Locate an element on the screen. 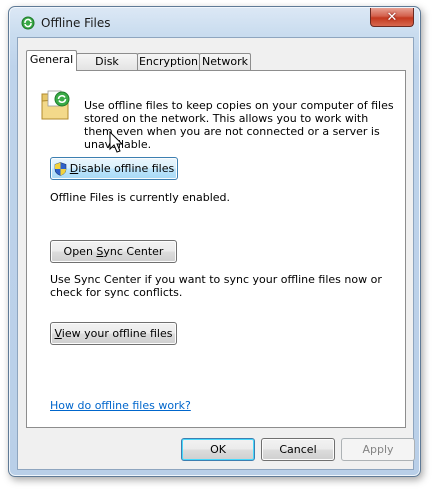 This screenshot has height=493, width=439. cancel-button: Cancel is located at coordinates (298, 449).